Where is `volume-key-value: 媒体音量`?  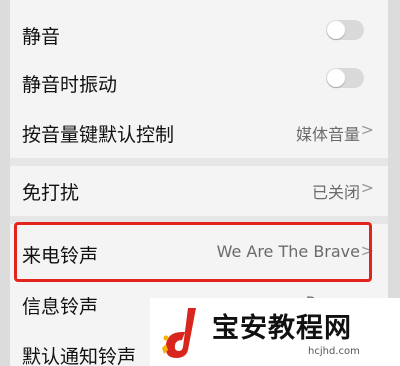 volume-key-value: 媒体音量 is located at coordinates (327, 134).